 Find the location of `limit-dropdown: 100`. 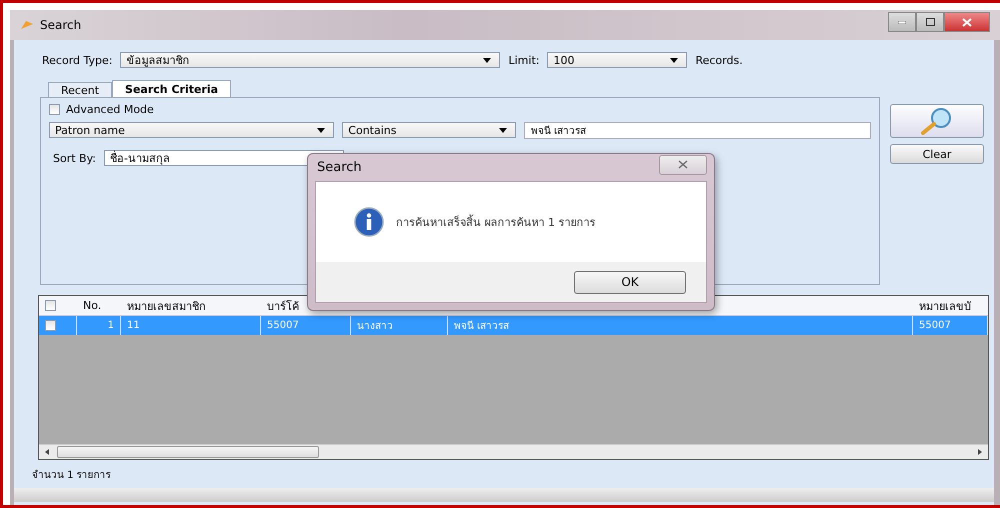

limit-dropdown: 100 is located at coordinates (617, 60).